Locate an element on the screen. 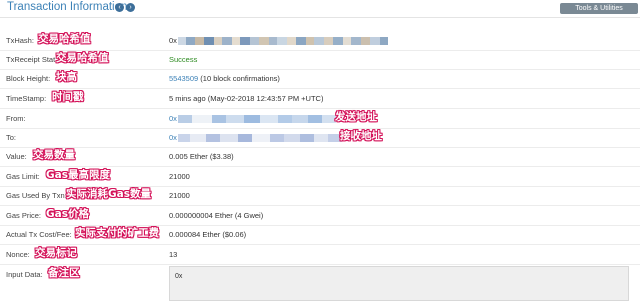 This screenshot has width=640, height=307. receipt-status-annotation: 交易哈希值 is located at coordinates (82, 58).